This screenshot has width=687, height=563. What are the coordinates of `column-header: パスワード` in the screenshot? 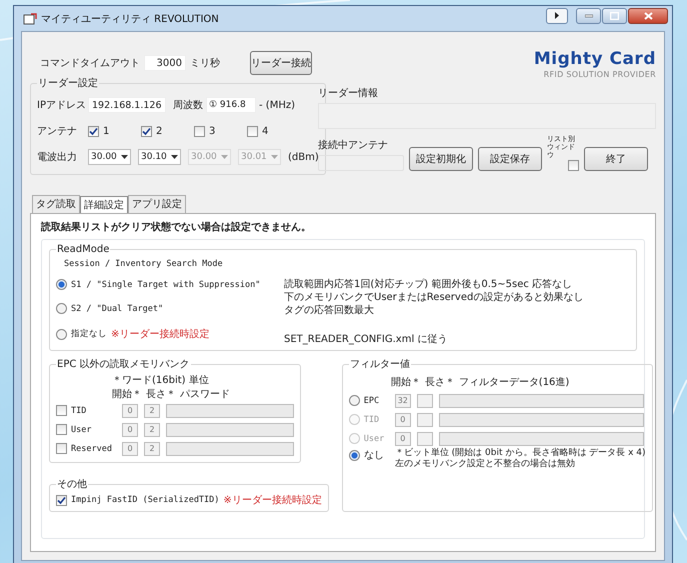 It's located at (205, 394).